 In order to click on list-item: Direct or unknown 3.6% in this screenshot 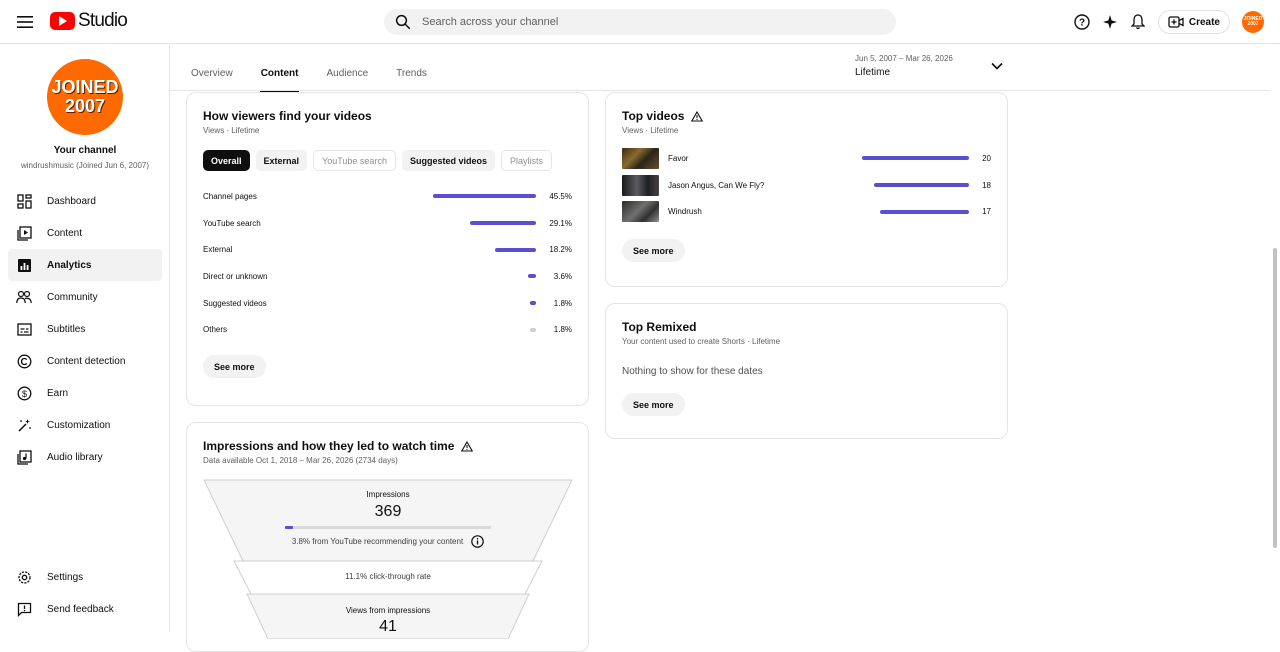, I will do `click(387, 276)`.